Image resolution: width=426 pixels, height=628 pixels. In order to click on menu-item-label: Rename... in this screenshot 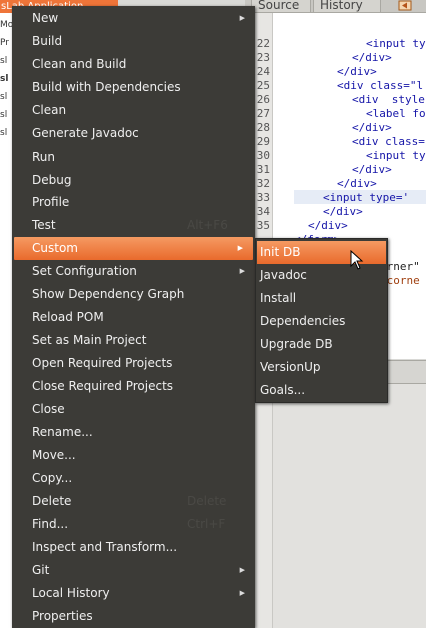, I will do `click(62, 432)`.